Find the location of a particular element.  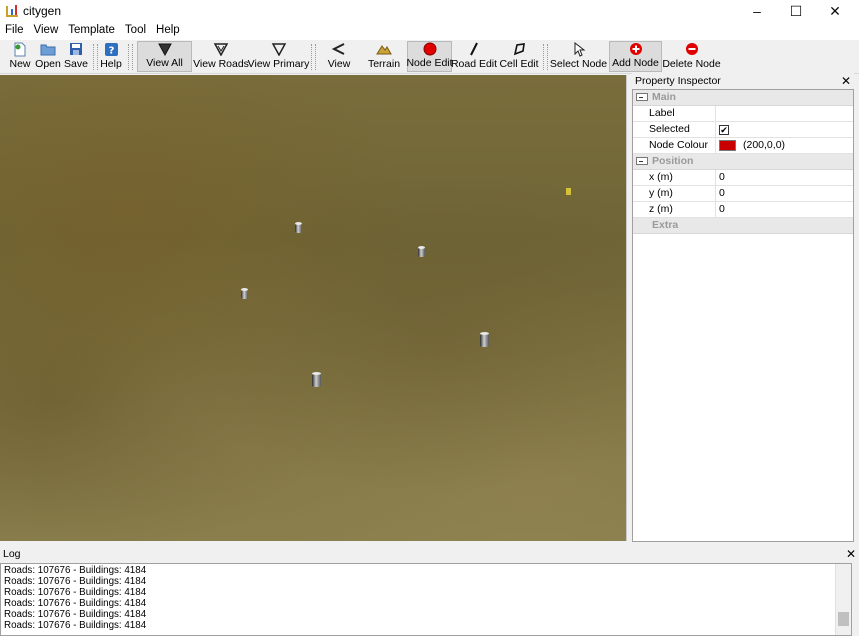

log-header: Log ✕ is located at coordinates (429, 553).